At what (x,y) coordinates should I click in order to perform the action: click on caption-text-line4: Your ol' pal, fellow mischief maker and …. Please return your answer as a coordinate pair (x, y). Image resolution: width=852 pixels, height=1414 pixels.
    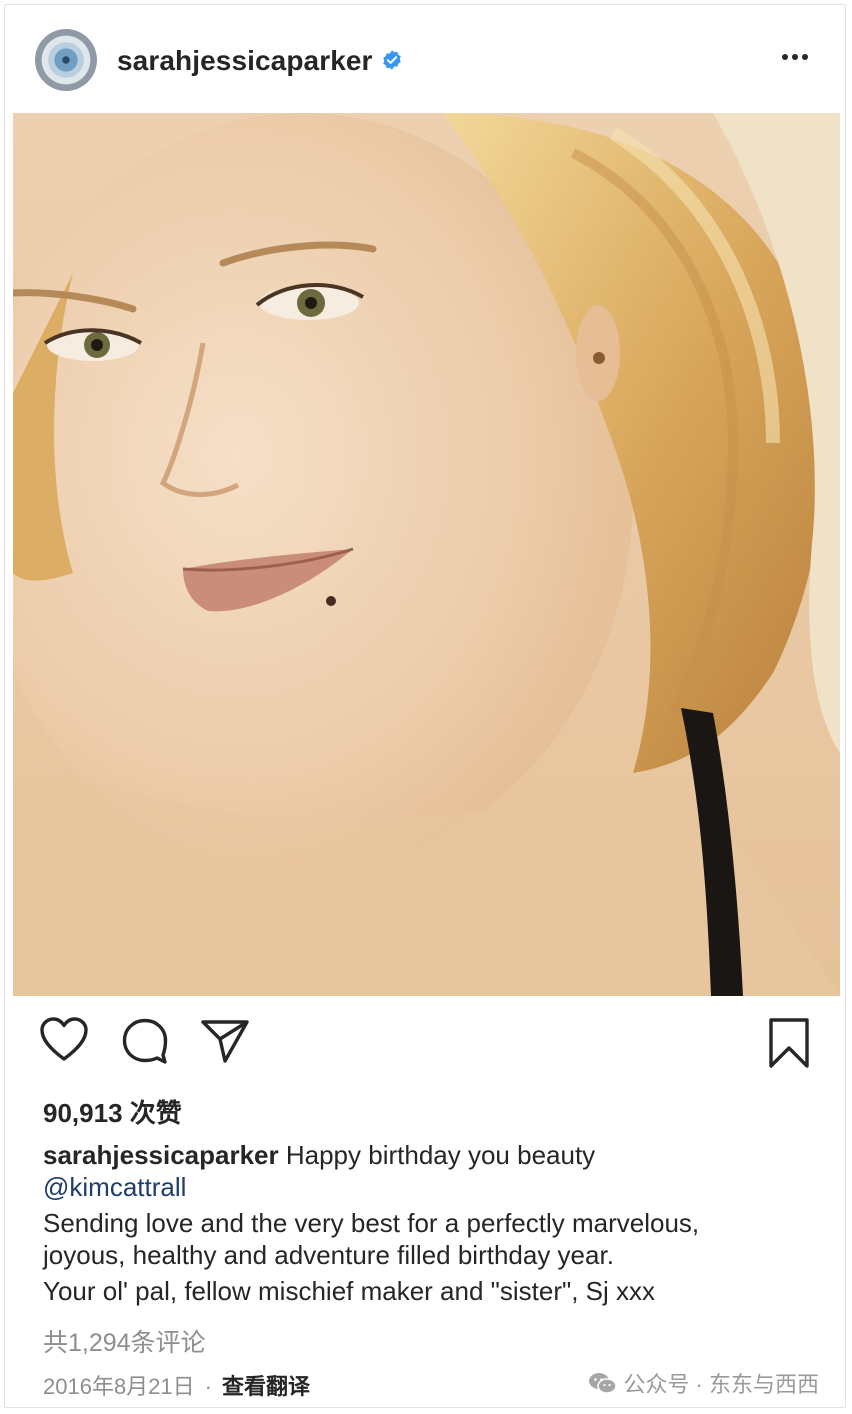
    Looking at the image, I should click on (349, 1291).